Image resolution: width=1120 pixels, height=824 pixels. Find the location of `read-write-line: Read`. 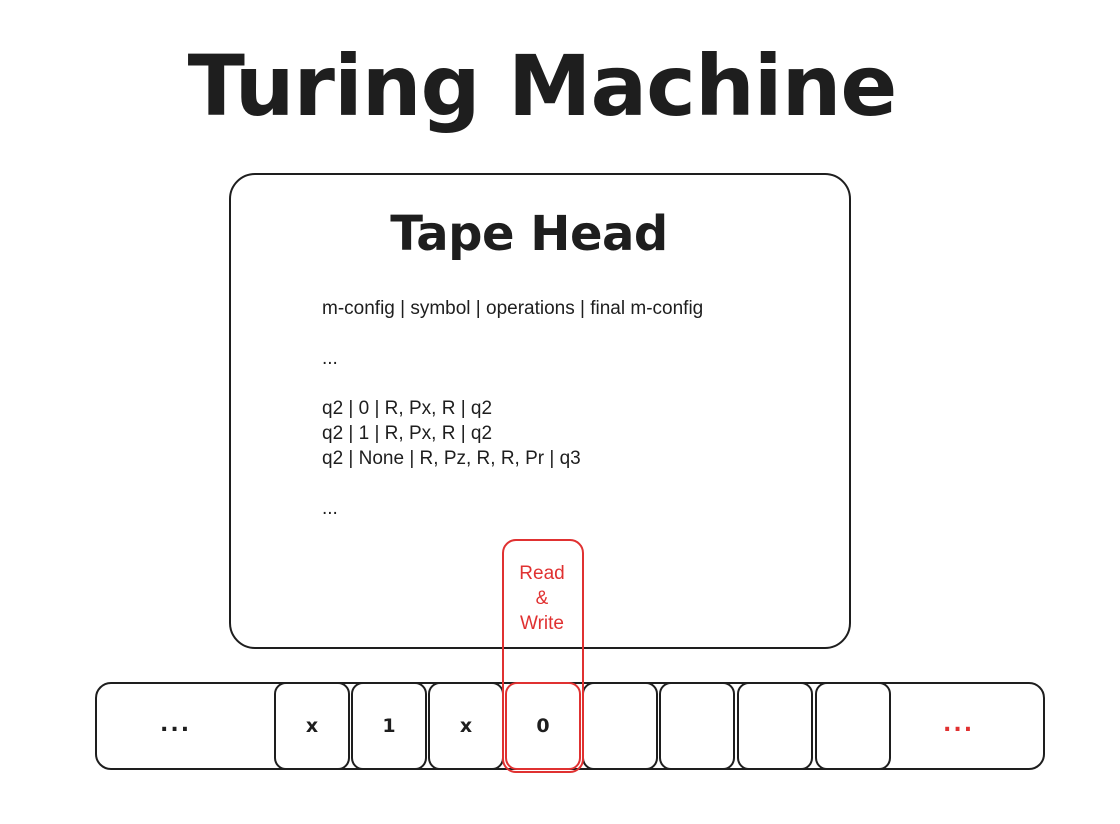

read-write-line: Read is located at coordinates (542, 573).